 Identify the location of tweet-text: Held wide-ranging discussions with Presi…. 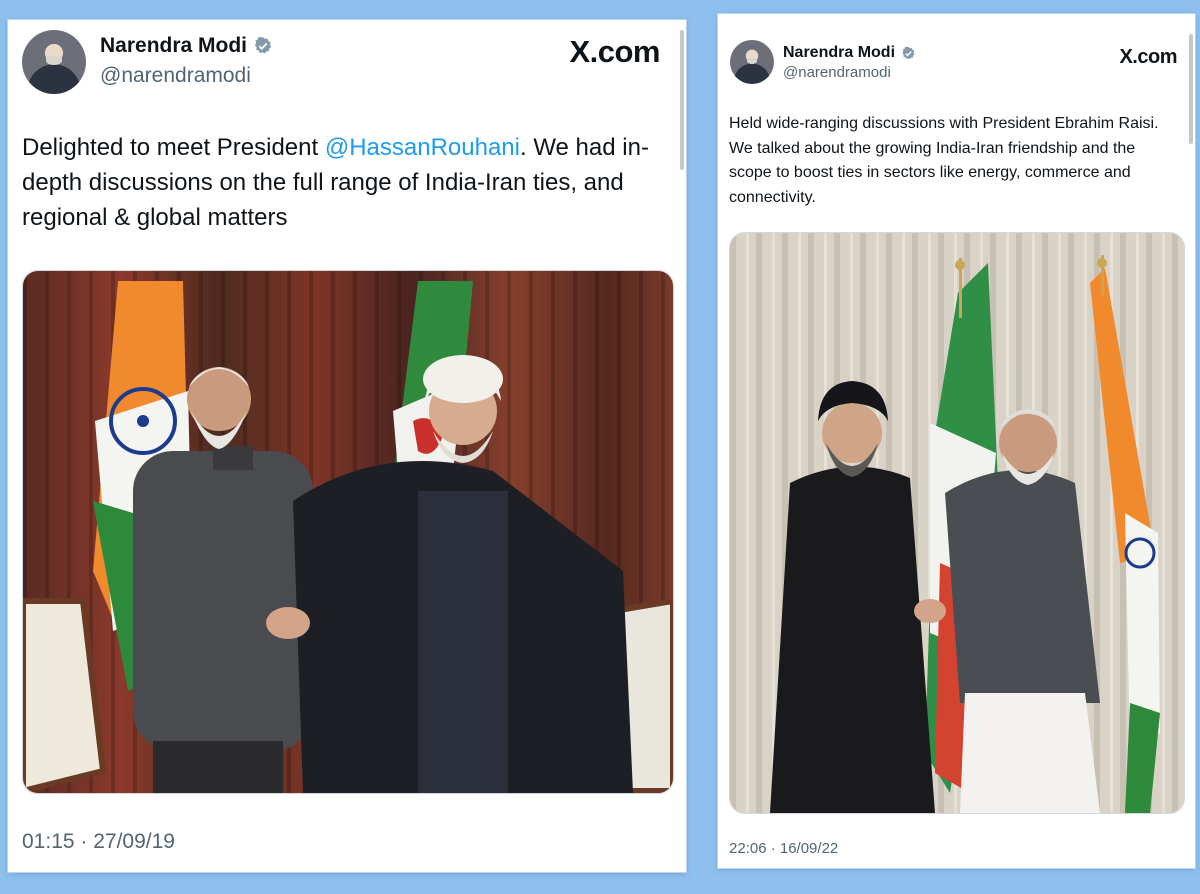
(944, 160).